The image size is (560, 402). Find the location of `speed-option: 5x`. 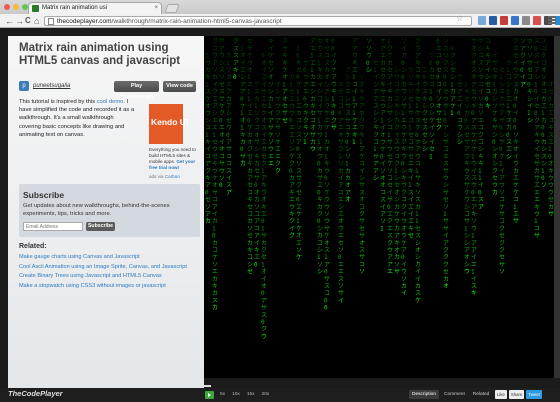

speed-option: 5x is located at coordinates (222, 394).